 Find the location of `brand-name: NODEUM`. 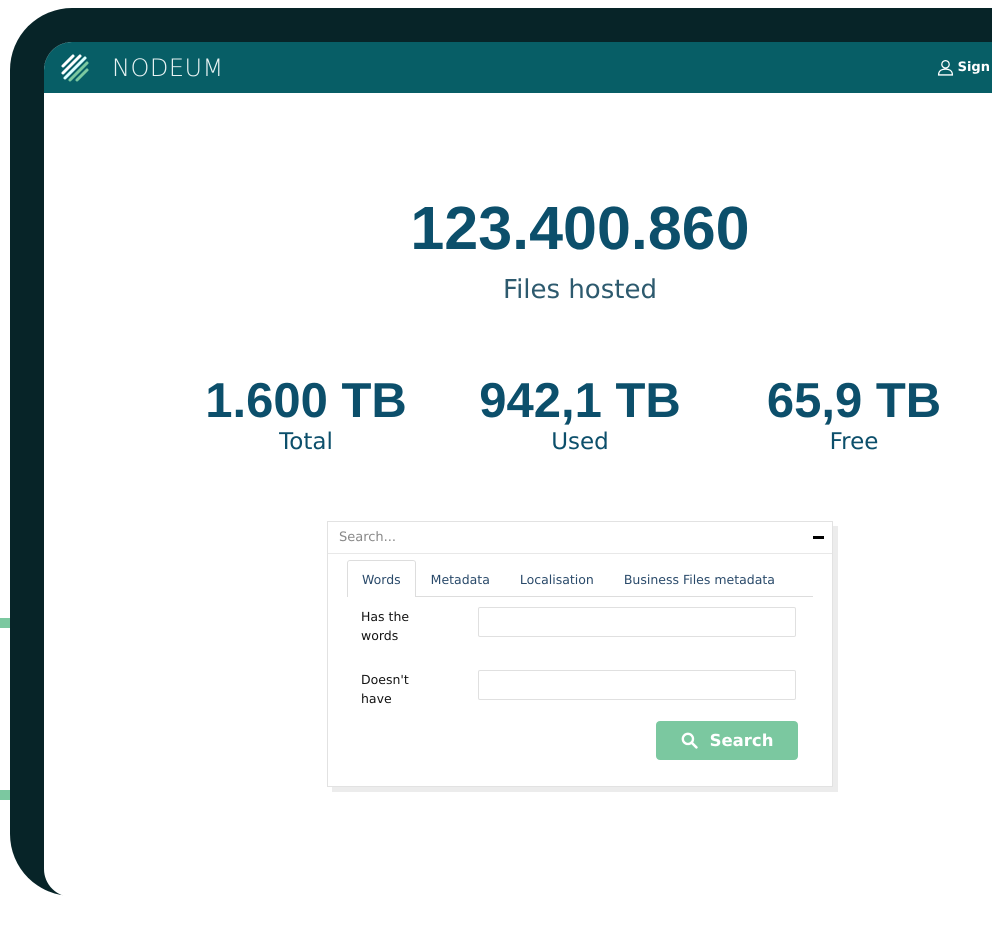

brand-name: NODEUM is located at coordinates (168, 68).